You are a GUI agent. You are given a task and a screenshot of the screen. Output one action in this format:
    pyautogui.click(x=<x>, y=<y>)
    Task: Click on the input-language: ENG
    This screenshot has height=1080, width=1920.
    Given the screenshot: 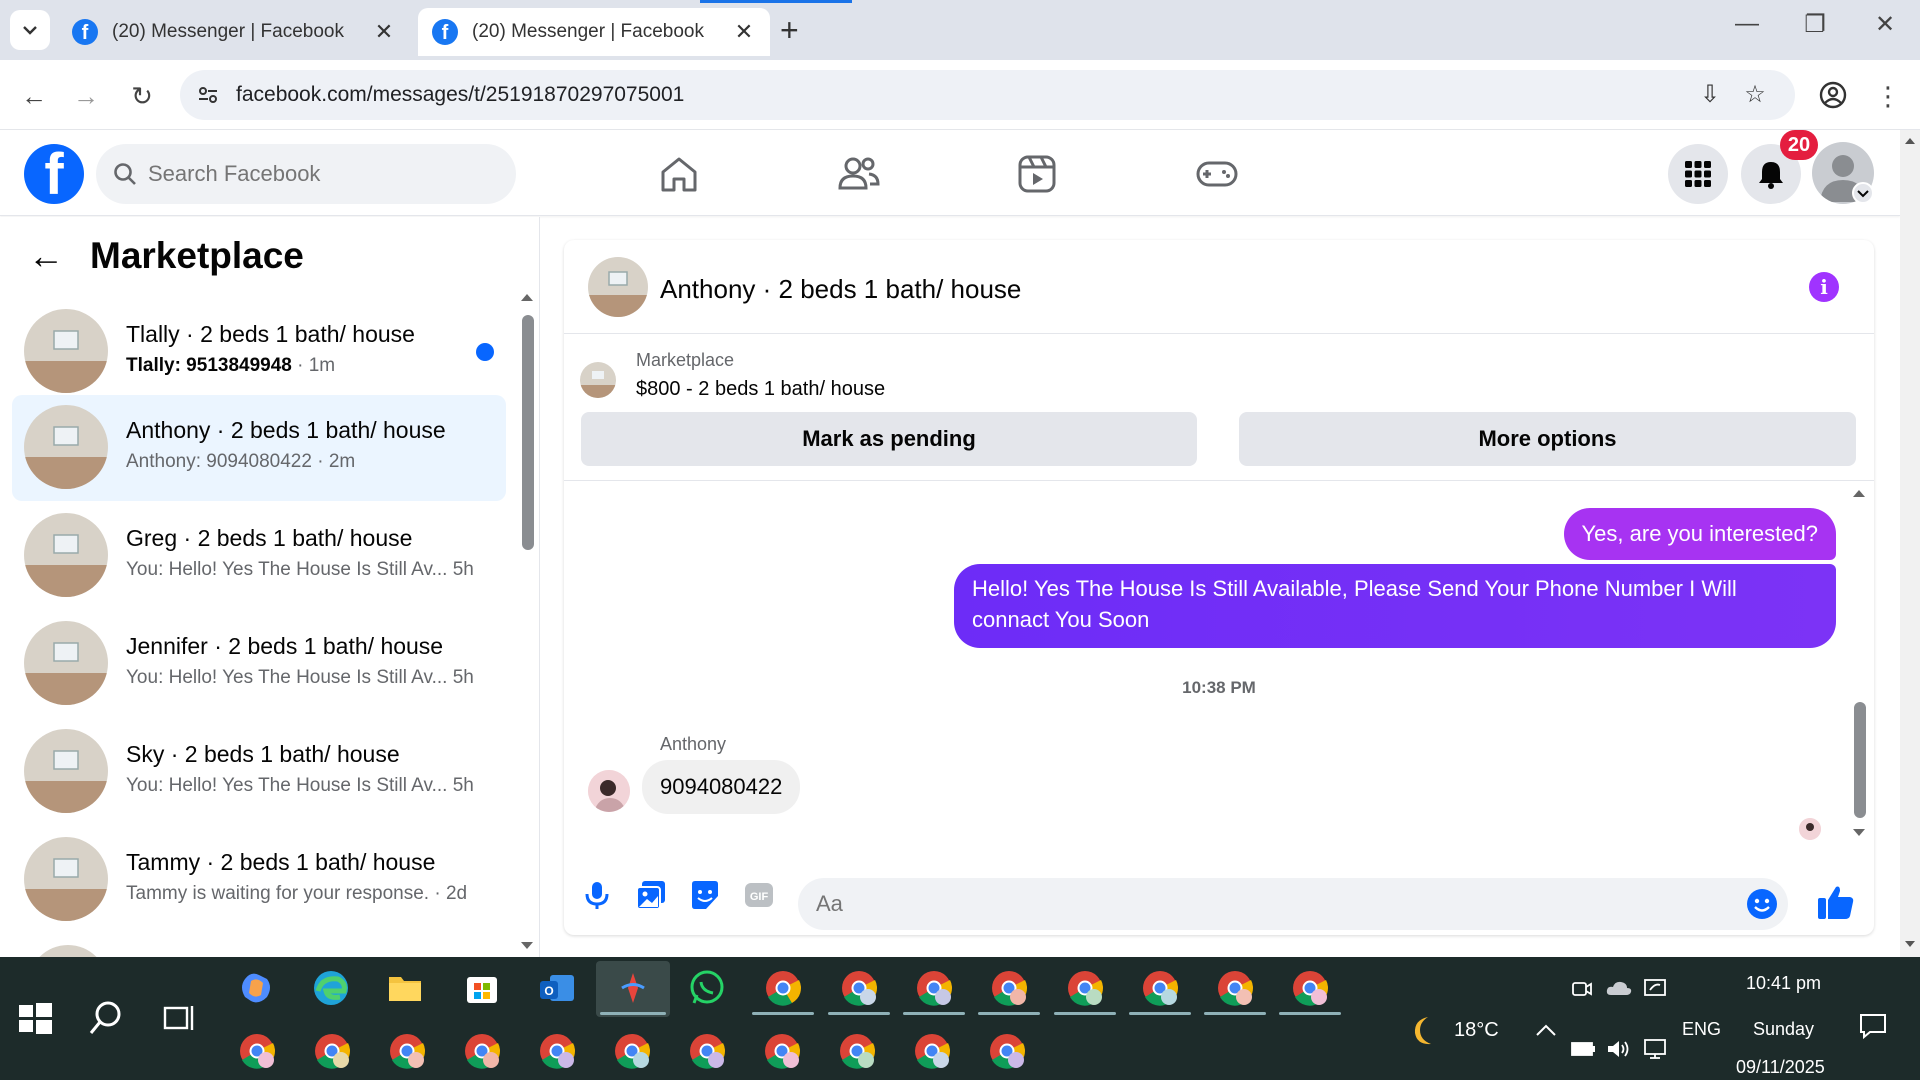 What is the action you would take?
    pyautogui.click(x=1701, y=1029)
    